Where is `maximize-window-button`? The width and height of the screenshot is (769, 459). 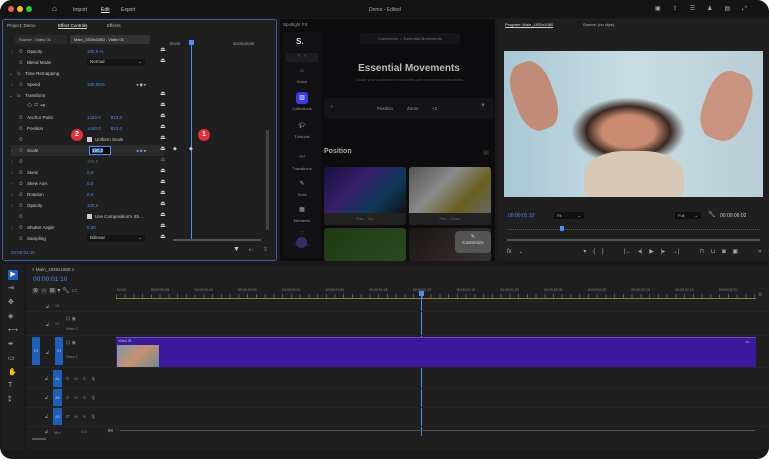
maximize-window-button is located at coordinates (29, 9).